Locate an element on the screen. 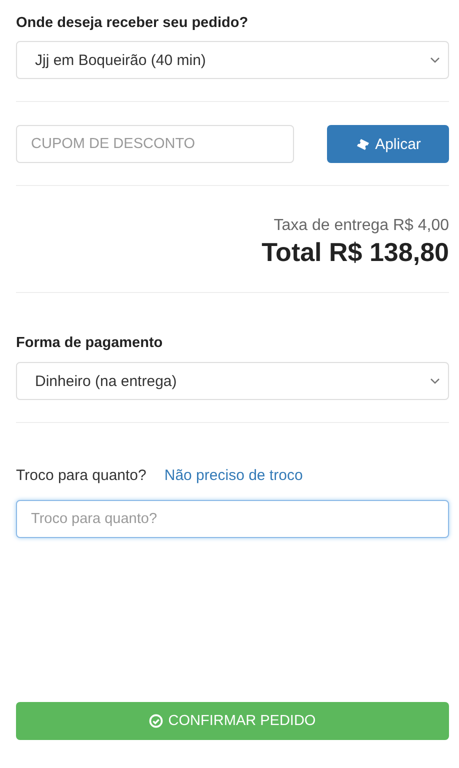 This screenshot has height=768, width=459. dropdown-value: Dinheiro (na entrega) is located at coordinates (106, 381).